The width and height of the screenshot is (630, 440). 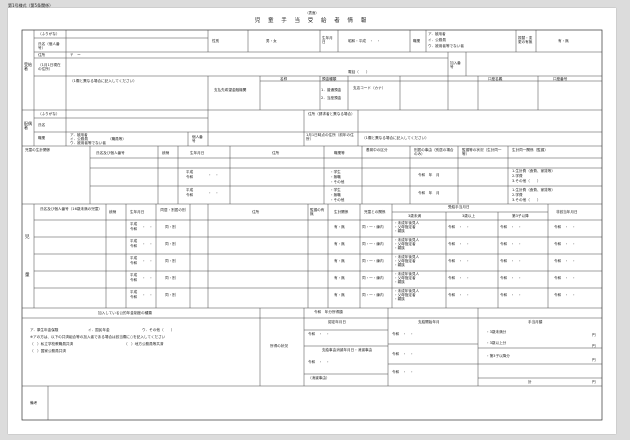 I want to click on spouse-job-opt-4: ウ．被用者等でない者, so click(x=88, y=143).